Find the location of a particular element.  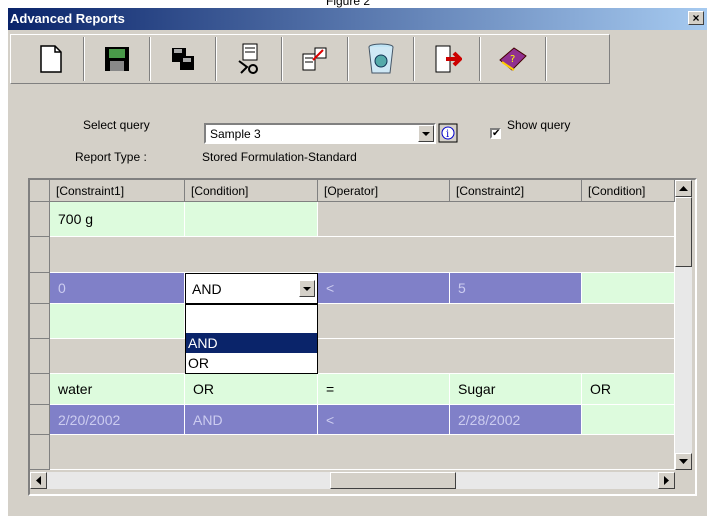

column-header: [Operator] is located at coordinates (384, 191).